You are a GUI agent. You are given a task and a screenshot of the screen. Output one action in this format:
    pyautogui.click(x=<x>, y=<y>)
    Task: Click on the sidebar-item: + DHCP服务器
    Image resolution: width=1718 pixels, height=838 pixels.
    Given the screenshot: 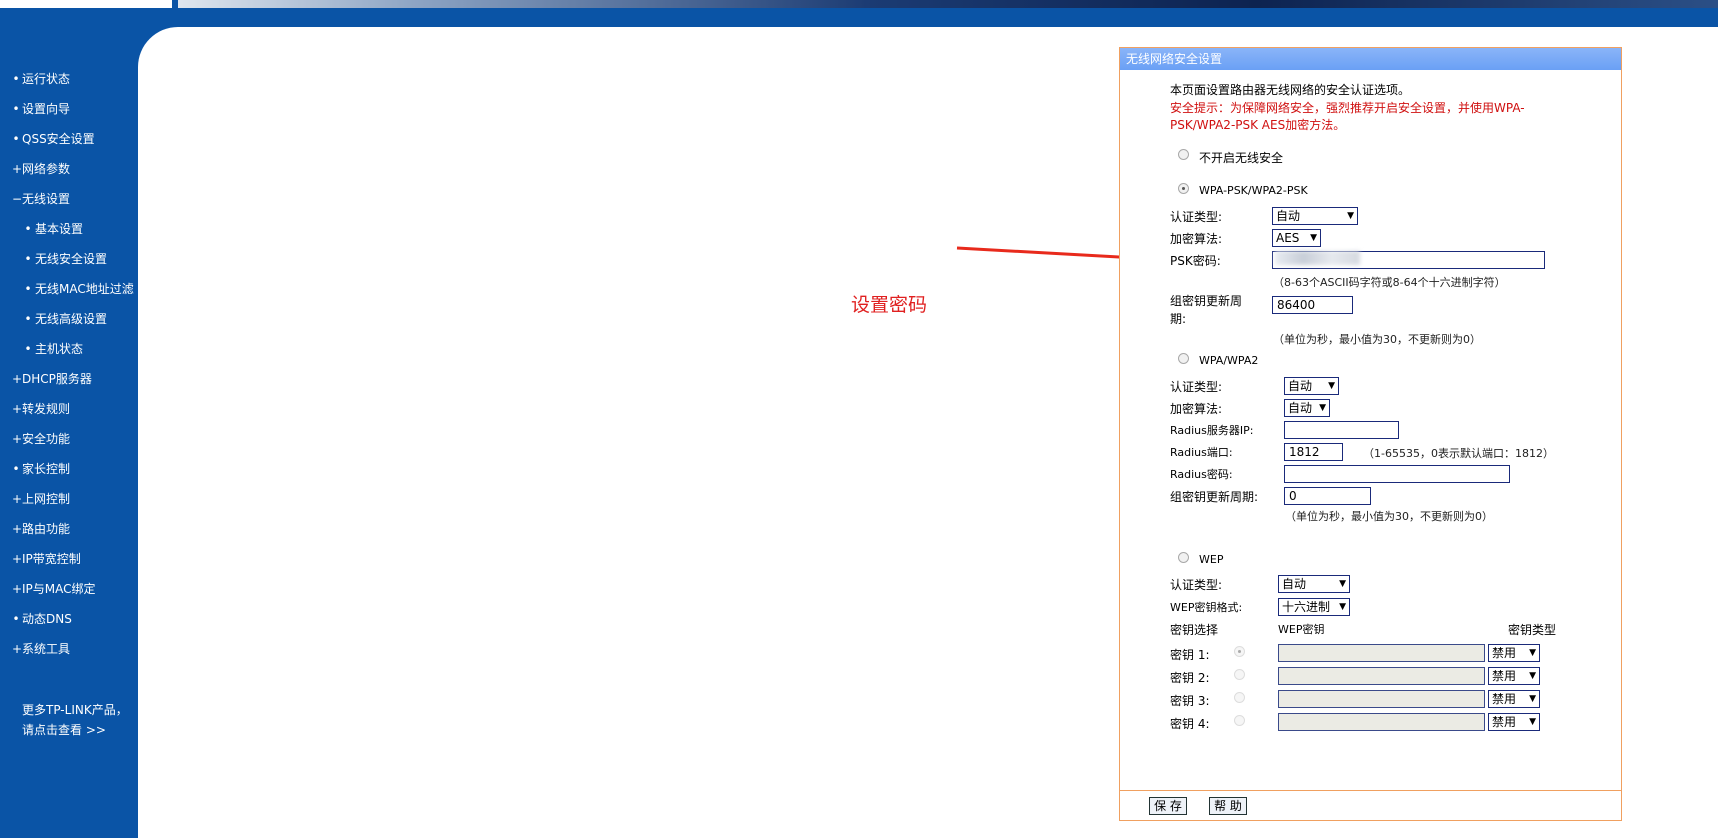 What is the action you would take?
    pyautogui.click(x=69, y=382)
    